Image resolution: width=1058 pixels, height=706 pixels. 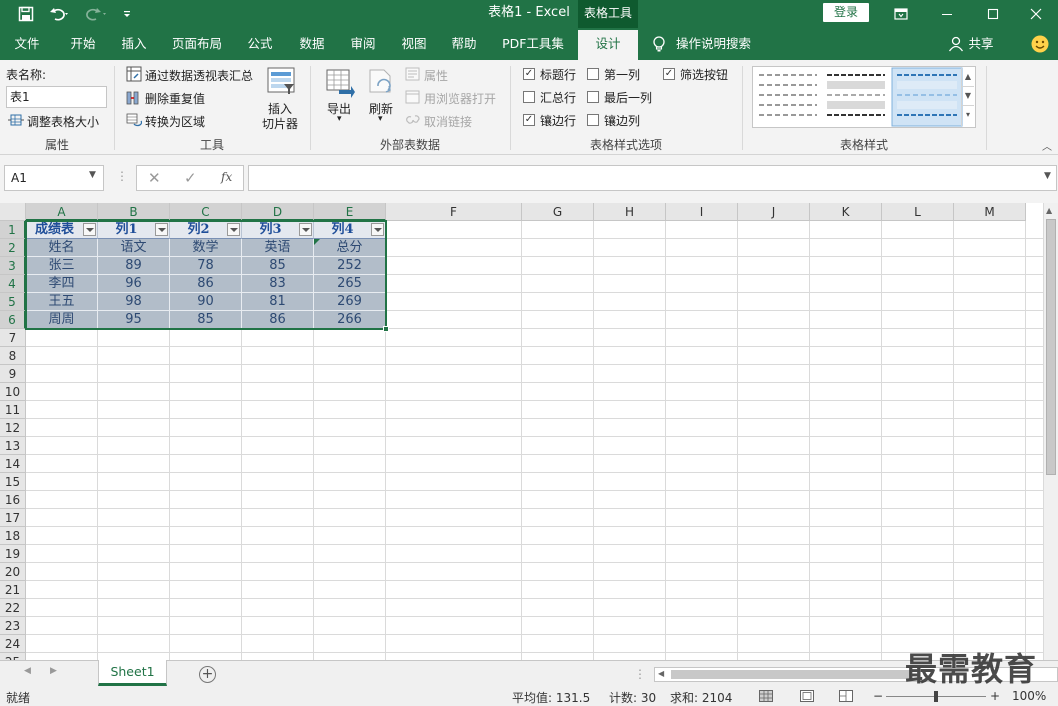 What do you see at coordinates (207, 674) in the screenshot?
I see `add-sheet-icon: +` at bounding box center [207, 674].